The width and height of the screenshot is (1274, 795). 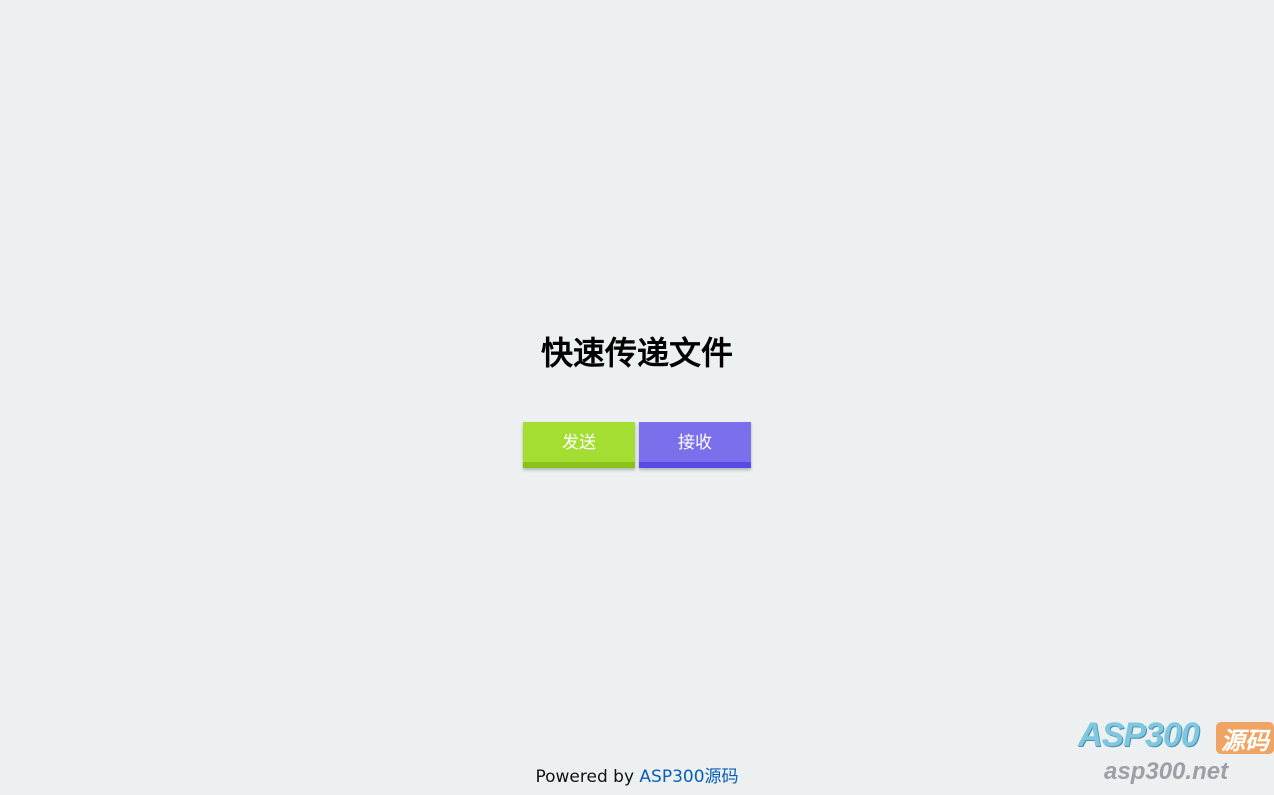 I want to click on footer-link: ASP300源码, so click(x=688, y=777).